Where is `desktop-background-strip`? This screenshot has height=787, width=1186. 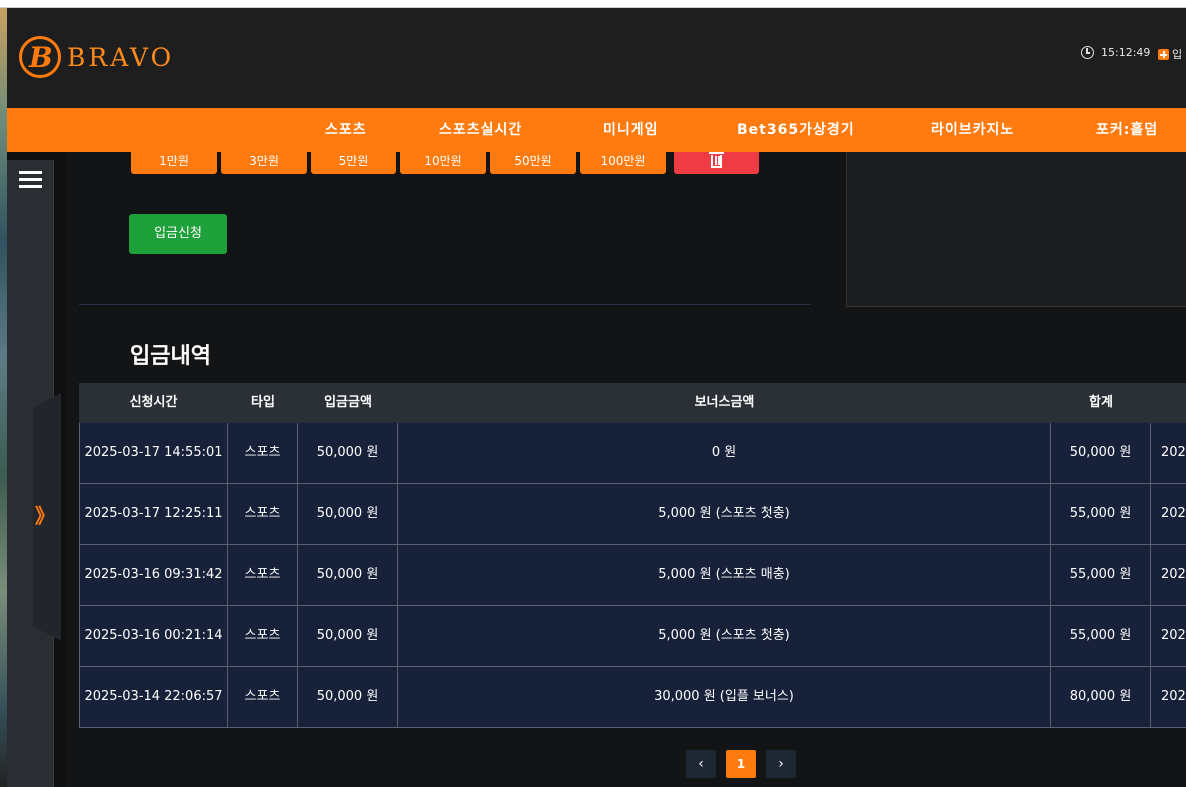
desktop-background-strip is located at coordinates (3, 397).